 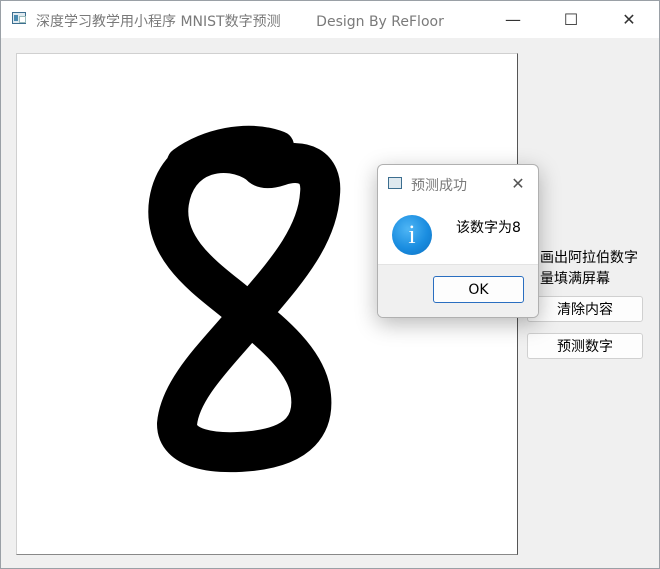 What do you see at coordinates (575, 279) in the screenshot?
I see `instruction-line-2: 量填满屏幕` at bounding box center [575, 279].